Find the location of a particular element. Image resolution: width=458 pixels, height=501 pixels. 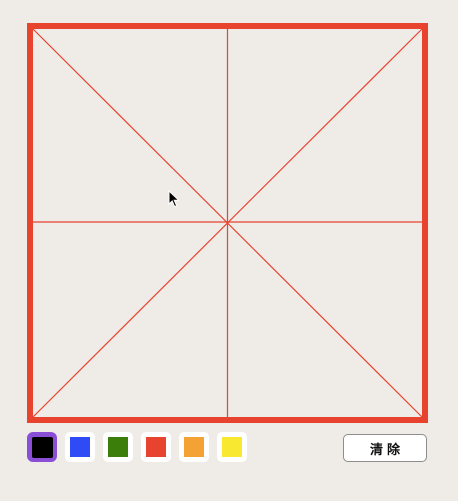

color-swatch-blue is located at coordinates (80, 447).